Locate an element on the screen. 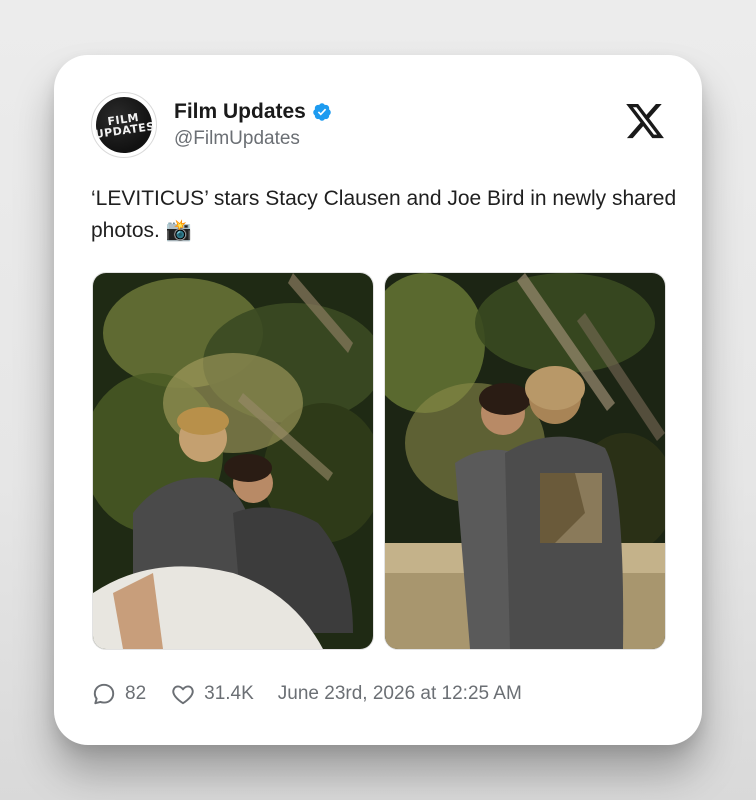 The width and height of the screenshot is (756, 800). avatar: FILM UPDATES is located at coordinates (124, 125).